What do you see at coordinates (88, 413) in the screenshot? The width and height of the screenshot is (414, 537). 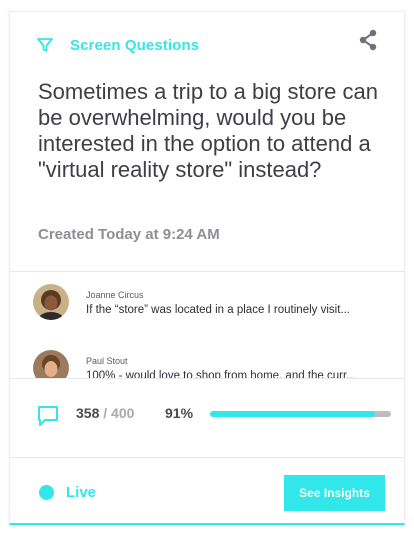 I see `response-count-value: 358` at bounding box center [88, 413].